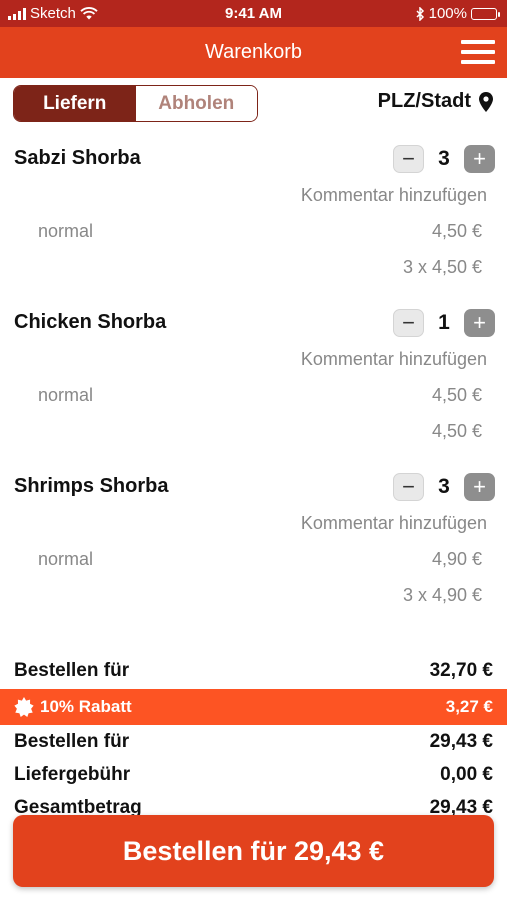  I want to click on header-bar: Warenkorb, so click(253, 52).